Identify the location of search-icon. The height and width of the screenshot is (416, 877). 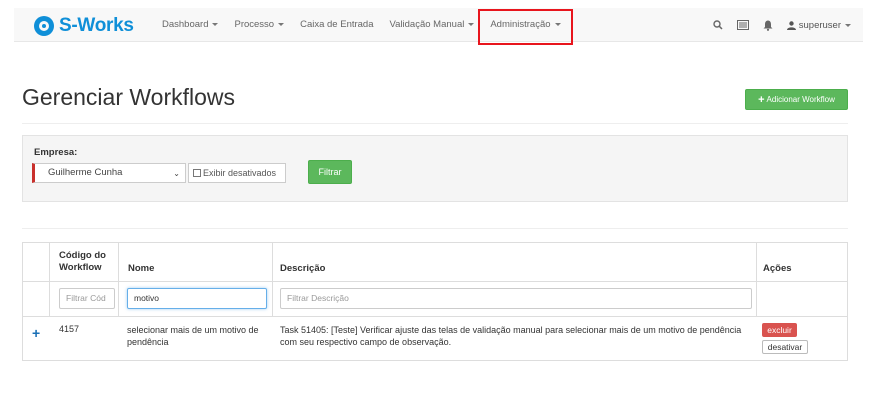
(718, 25).